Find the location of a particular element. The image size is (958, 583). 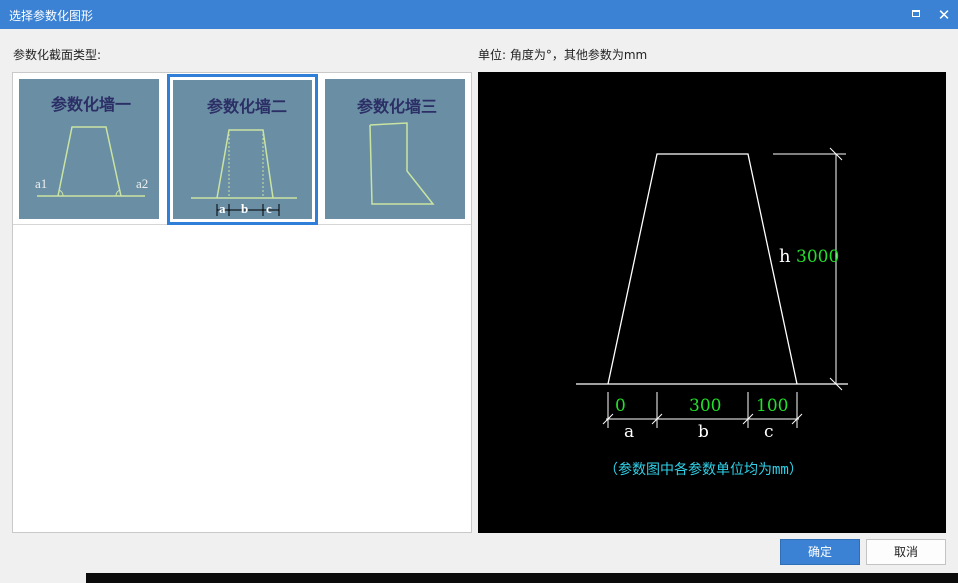

thumbnail-wall-3: 参数化墙三 is located at coordinates (395, 149).